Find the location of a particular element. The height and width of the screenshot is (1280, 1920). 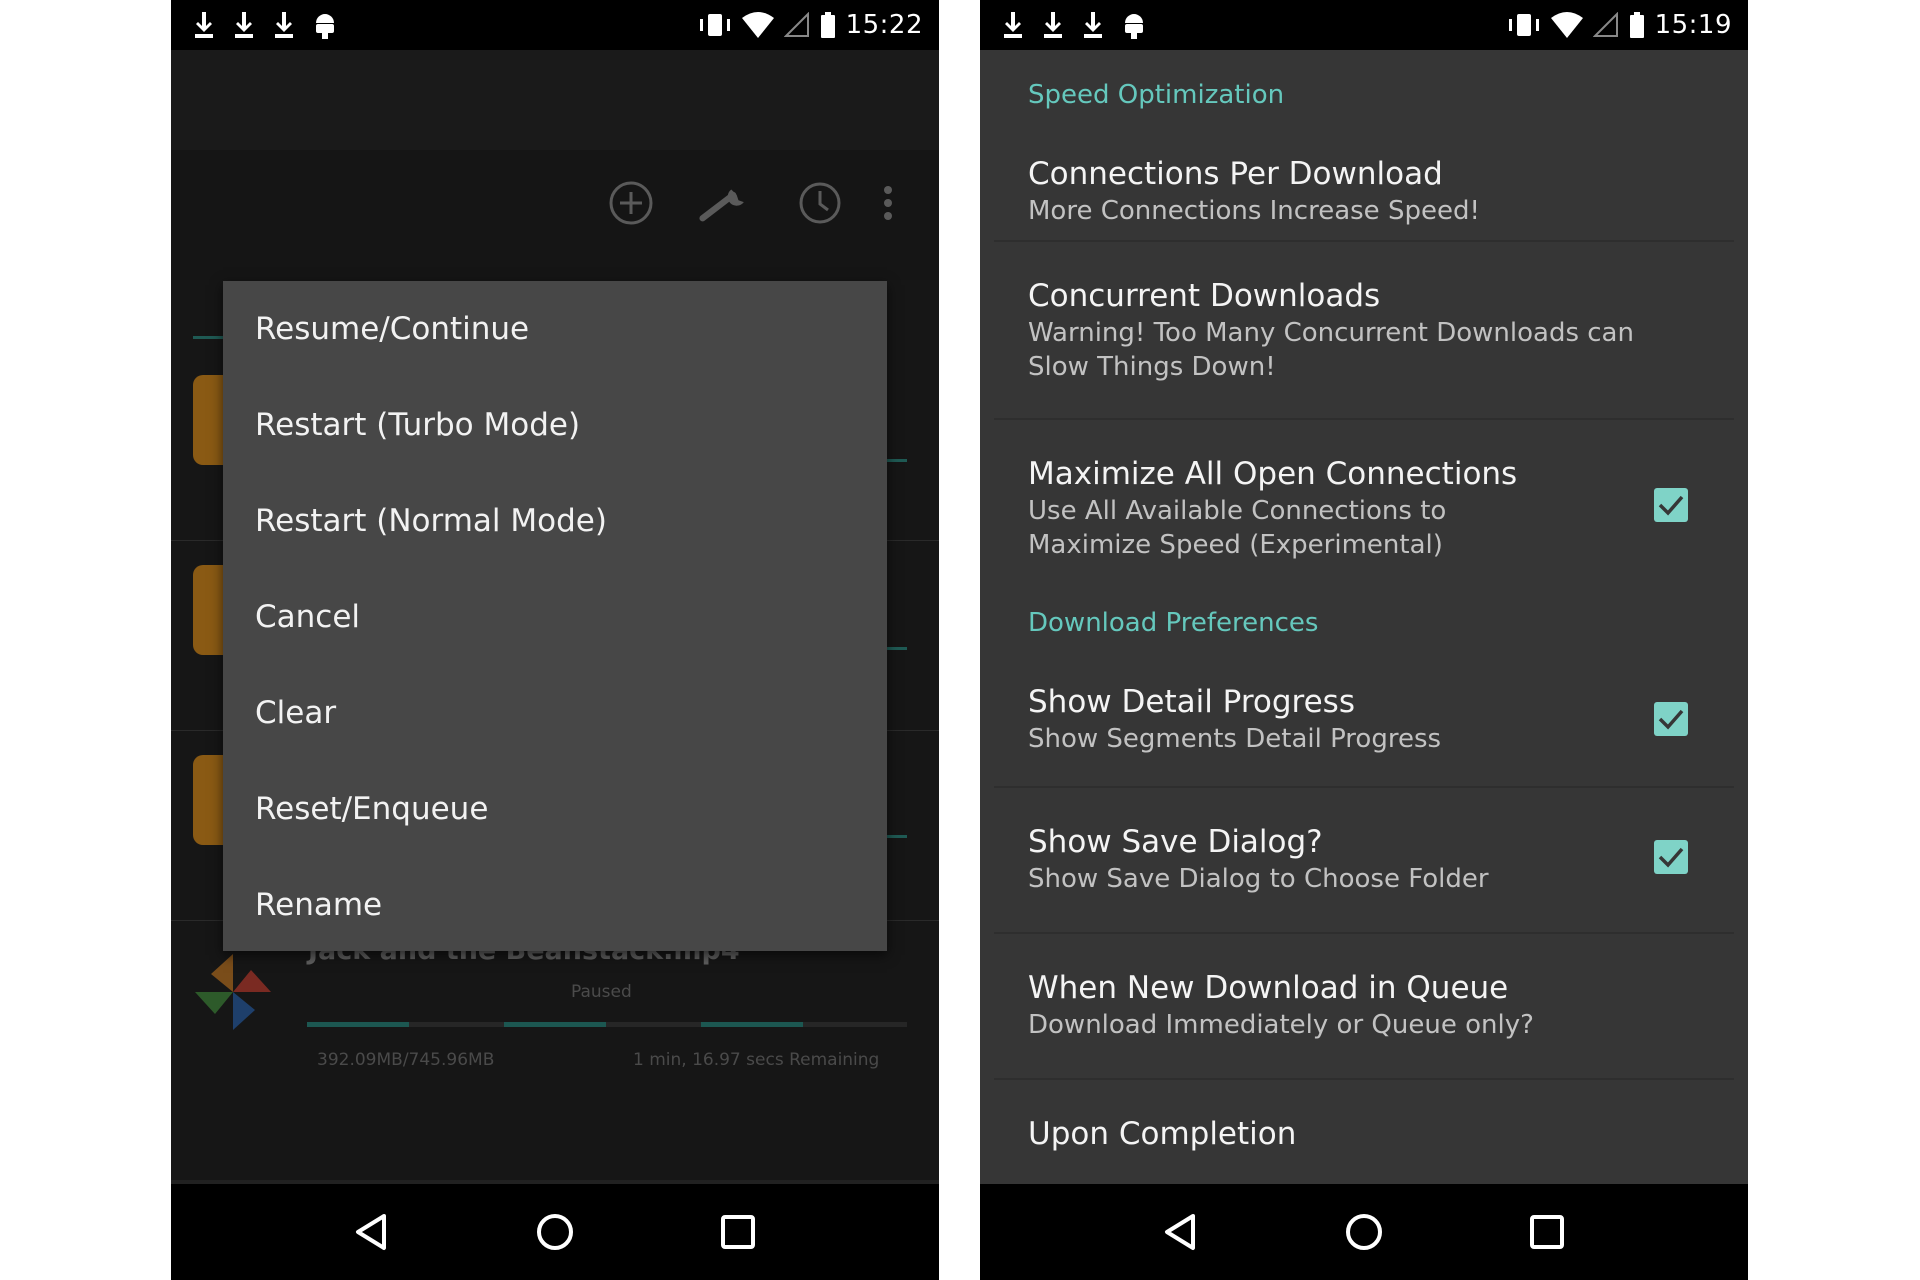

status-bar: 15:22 is located at coordinates (555, 25).